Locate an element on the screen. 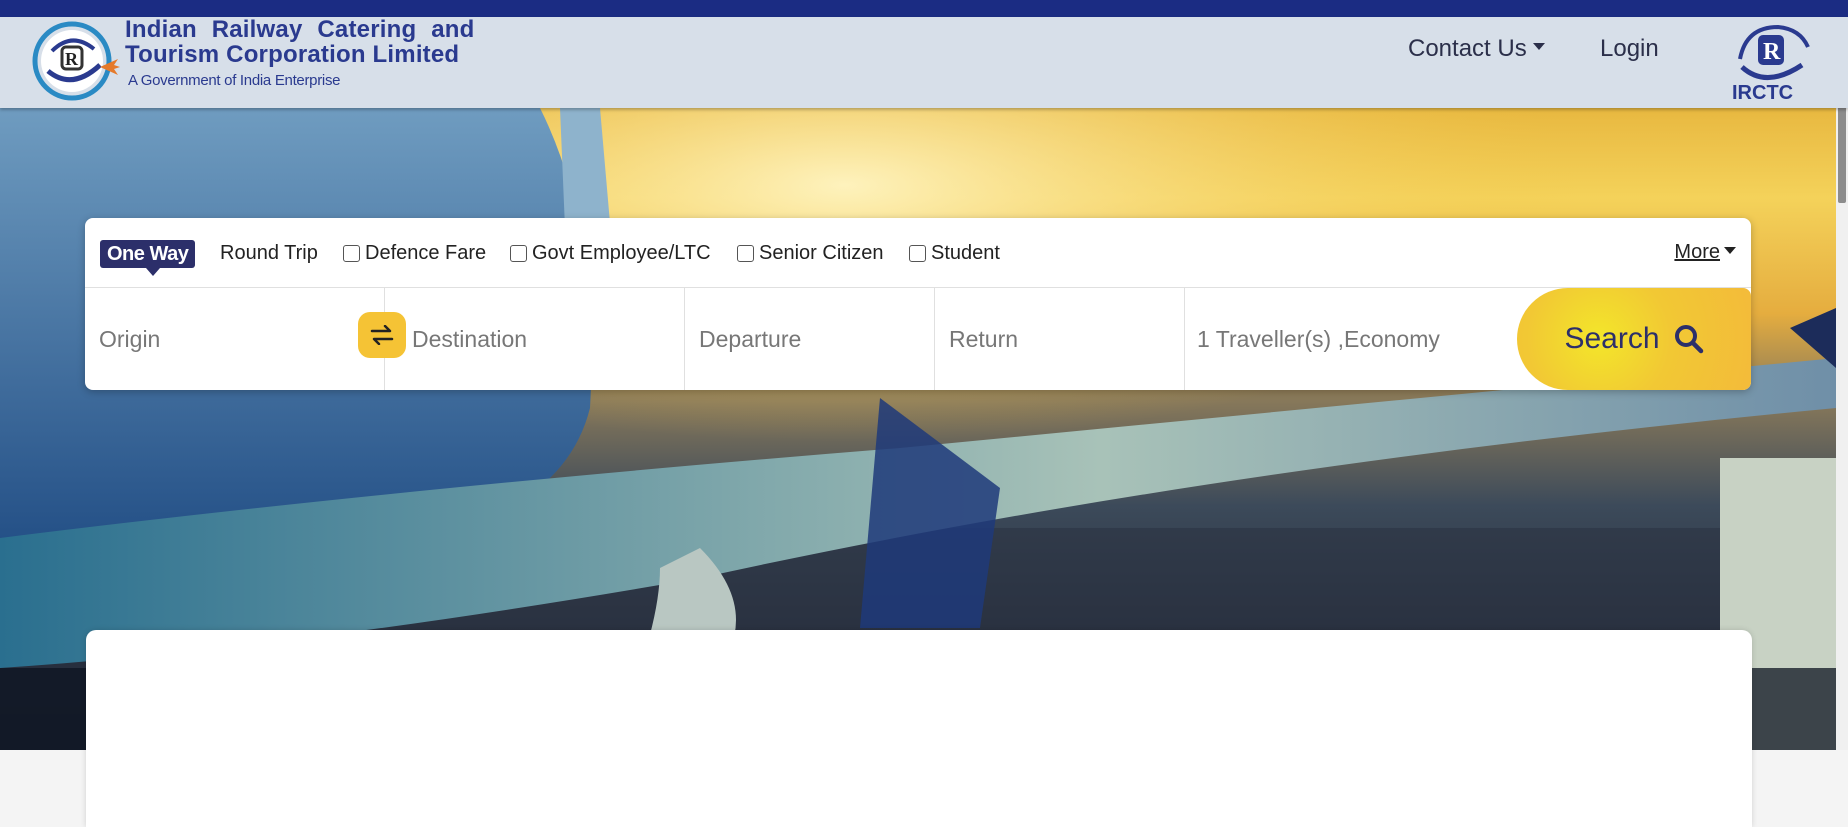 Image resolution: width=1848 pixels, height=827 pixels. irctc-logo-icon: R is located at coordinates (75, 61).